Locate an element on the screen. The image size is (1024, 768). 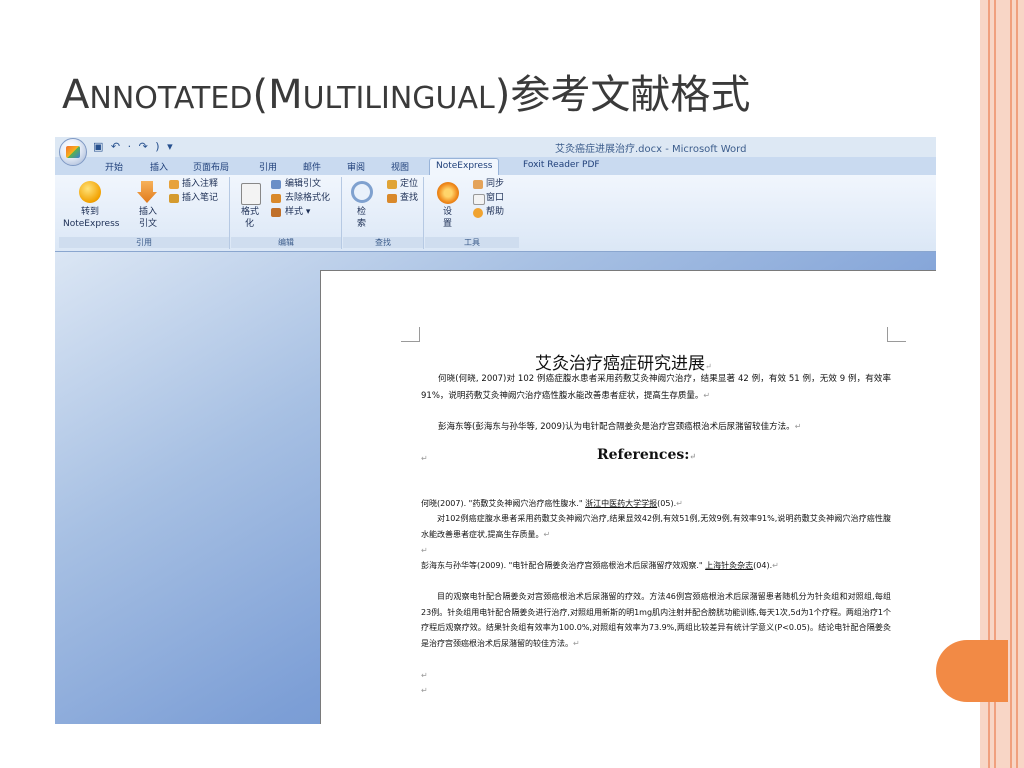
group-label-tools: 工具 is located at coordinates (472, 242).